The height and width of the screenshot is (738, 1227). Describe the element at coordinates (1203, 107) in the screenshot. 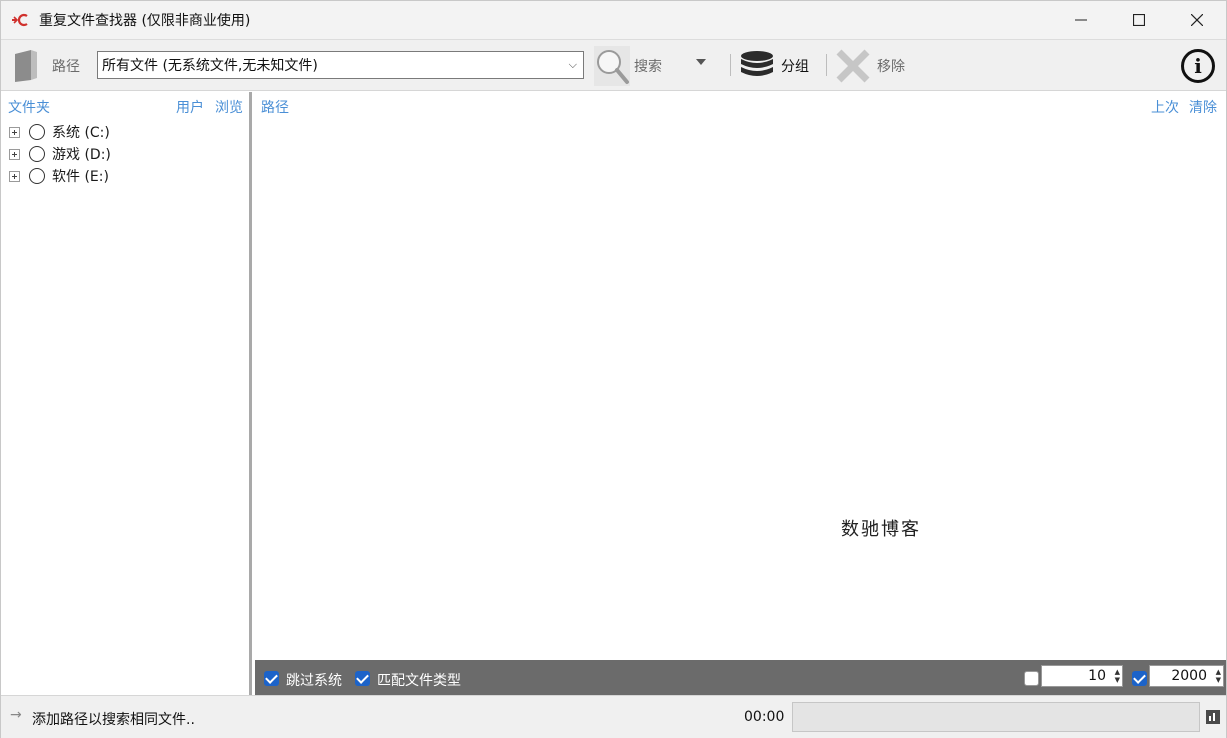

I see `clear-link: 清除` at that location.